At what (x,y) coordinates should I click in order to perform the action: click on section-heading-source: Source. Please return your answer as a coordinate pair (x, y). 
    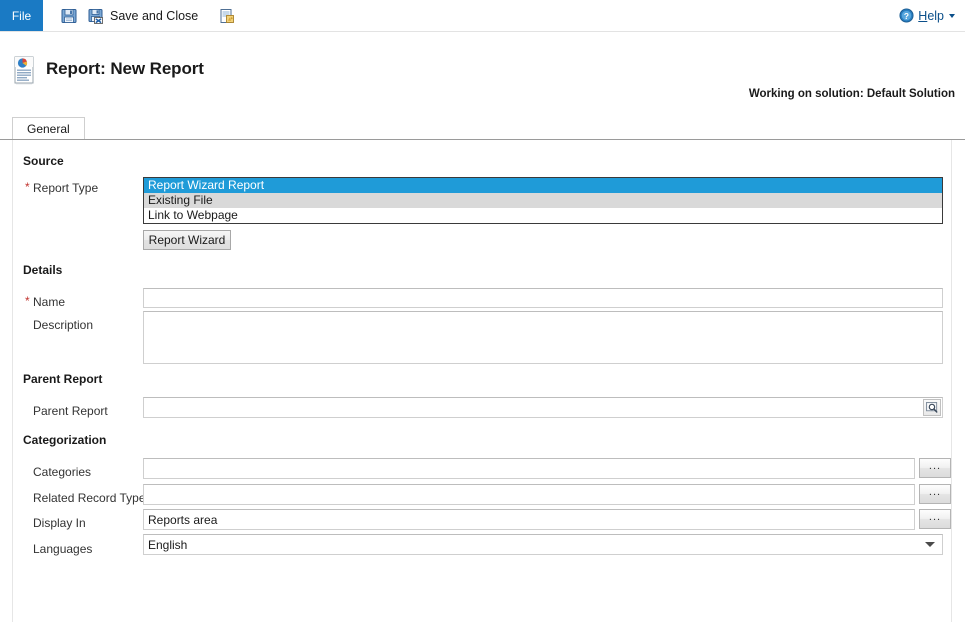
    Looking at the image, I should click on (43, 161).